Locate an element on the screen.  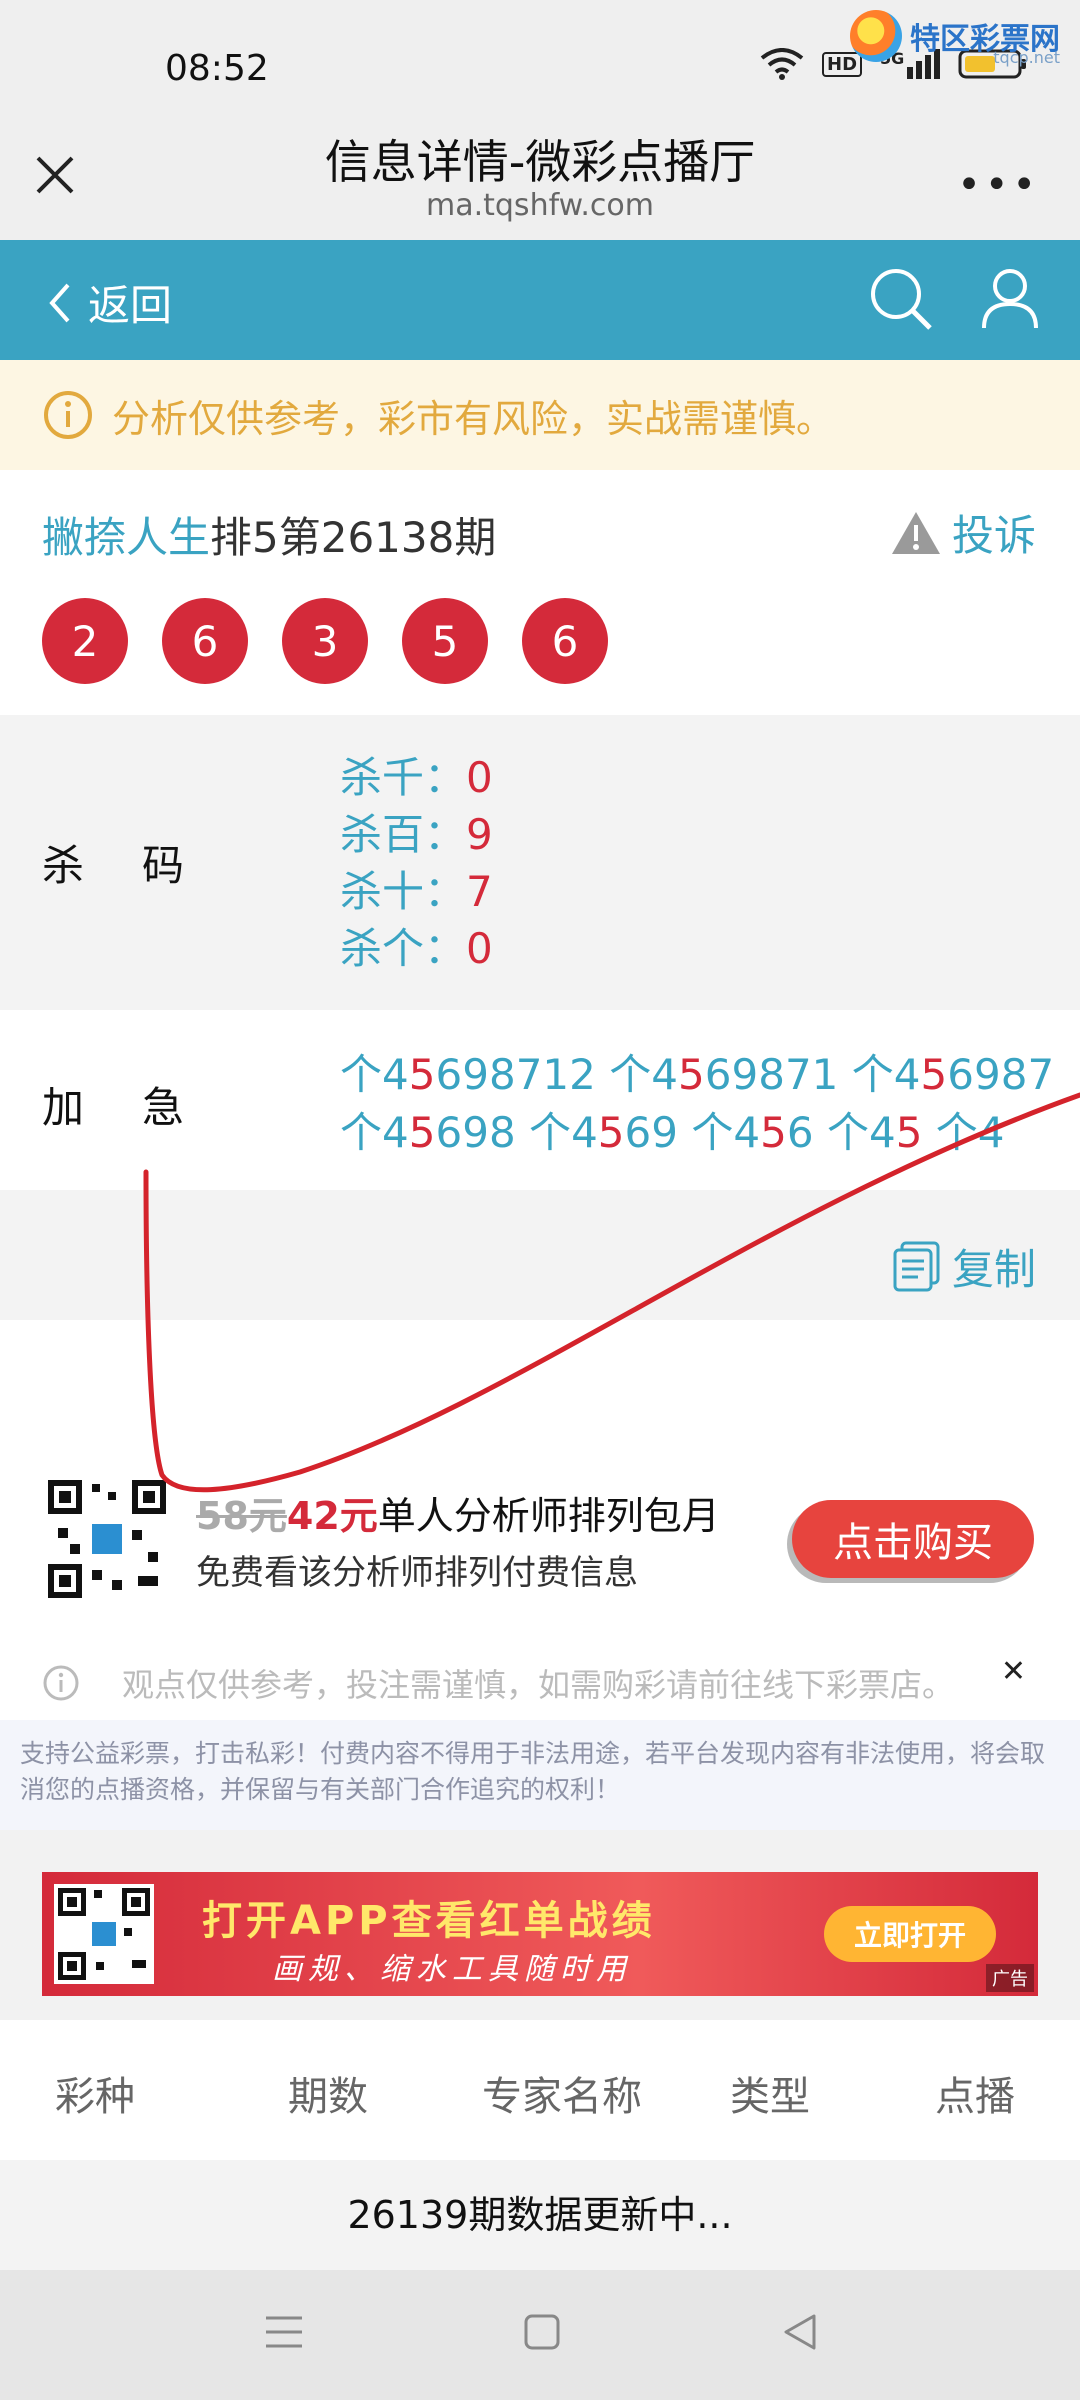
column-header: 期数 is located at coordinates (328, 2097).